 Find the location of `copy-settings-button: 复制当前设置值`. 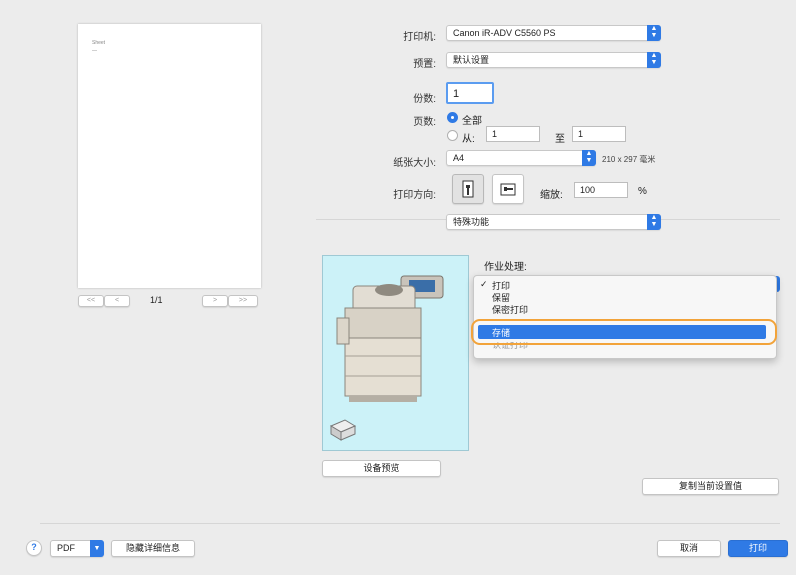

copy-settings-button: 复制当前设置值 is located at coordinates (710, 486).